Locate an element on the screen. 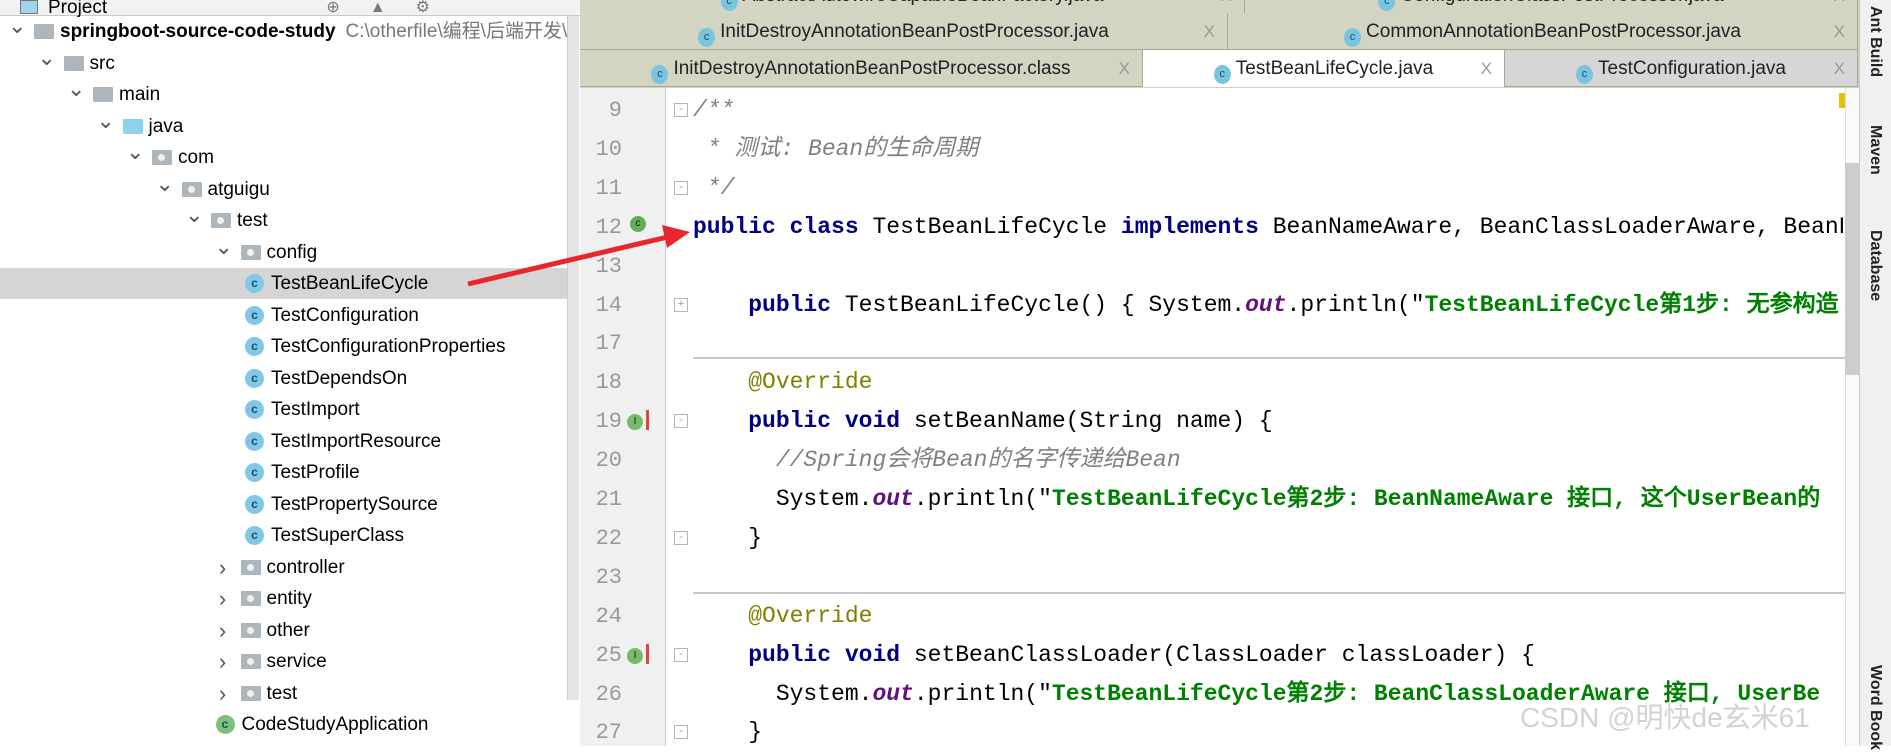 The height and width of the screenshot is (752, 1891). expand-fold-icon: + is located at coordinates (681, 304).